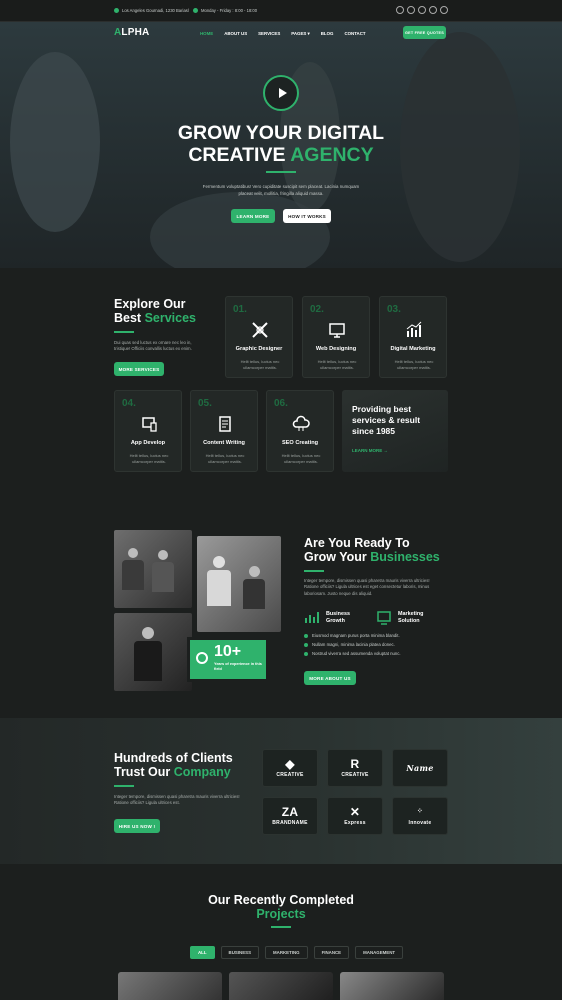 This screenshot has width=562, height=1000. What do you see at coordinates (414, 329) in the screenshot?
I see `chart-icon` at bounding box center [414, 329].